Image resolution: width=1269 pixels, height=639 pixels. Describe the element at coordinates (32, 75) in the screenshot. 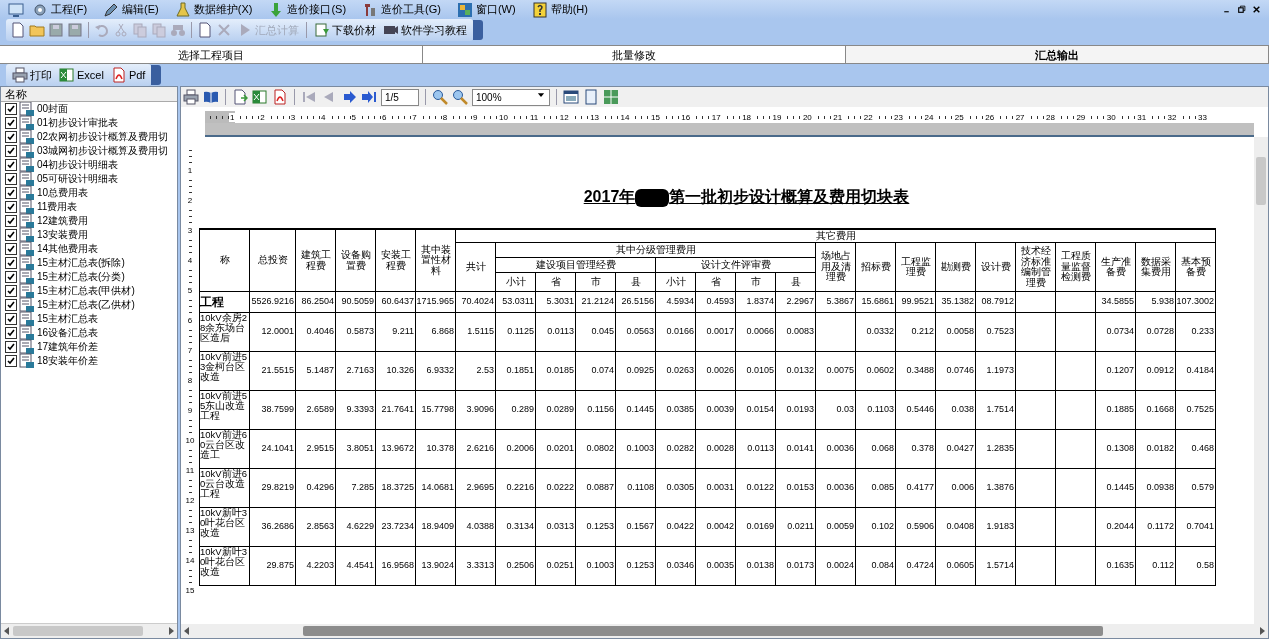

I see `export-button: 打印` at that location.